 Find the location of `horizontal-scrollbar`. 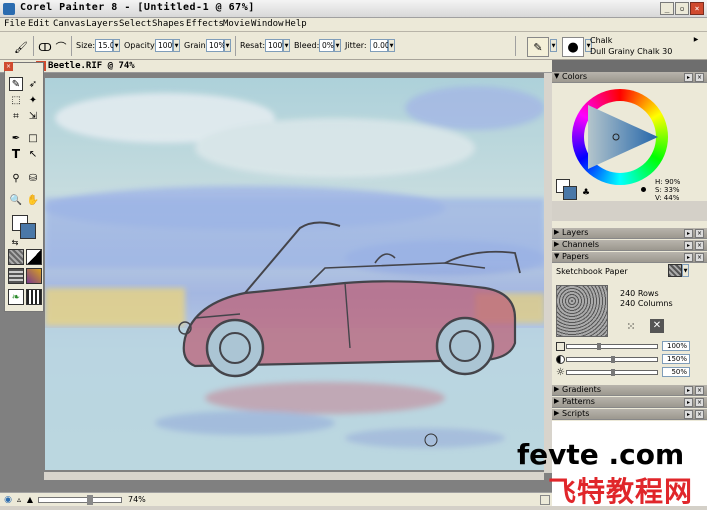

horizontal-scrollbar is located at coordinates (294, 476).